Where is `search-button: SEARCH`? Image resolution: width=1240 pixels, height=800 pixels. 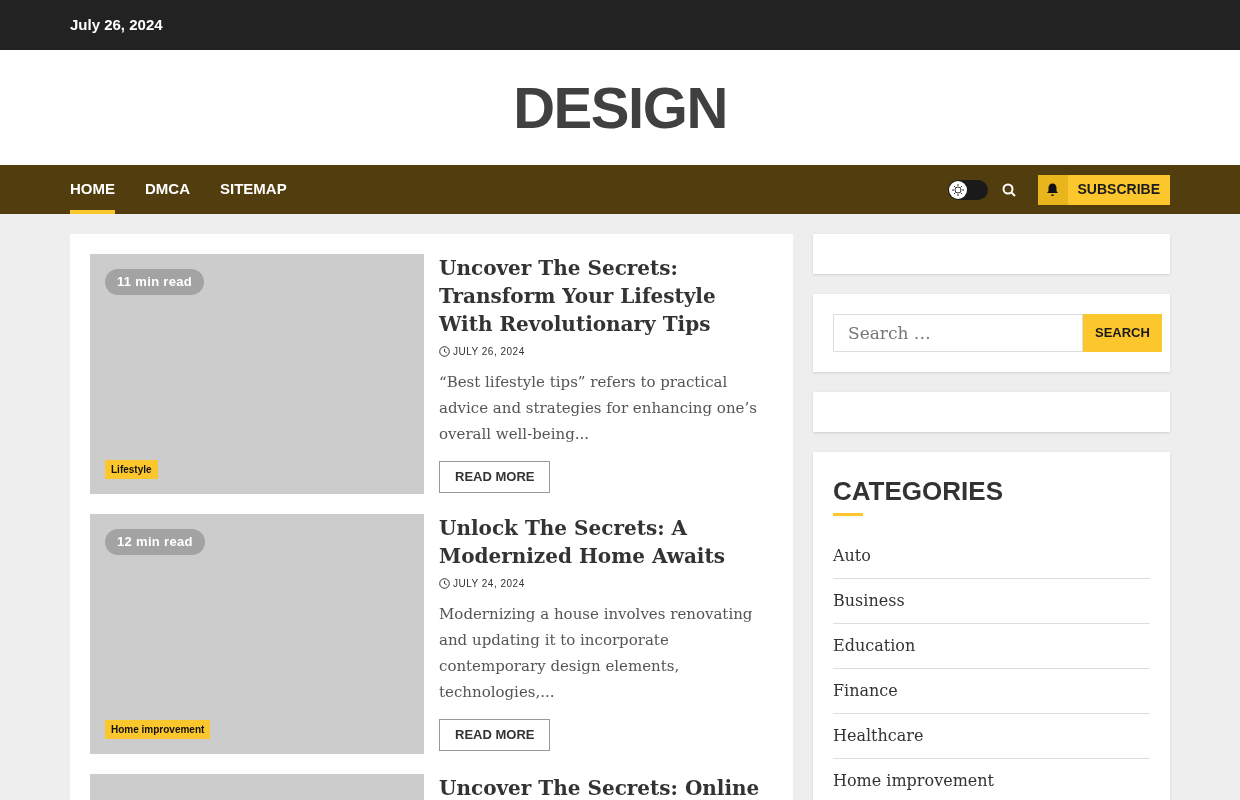
search-button: SEARCH is located at coordinates (1122, 333).